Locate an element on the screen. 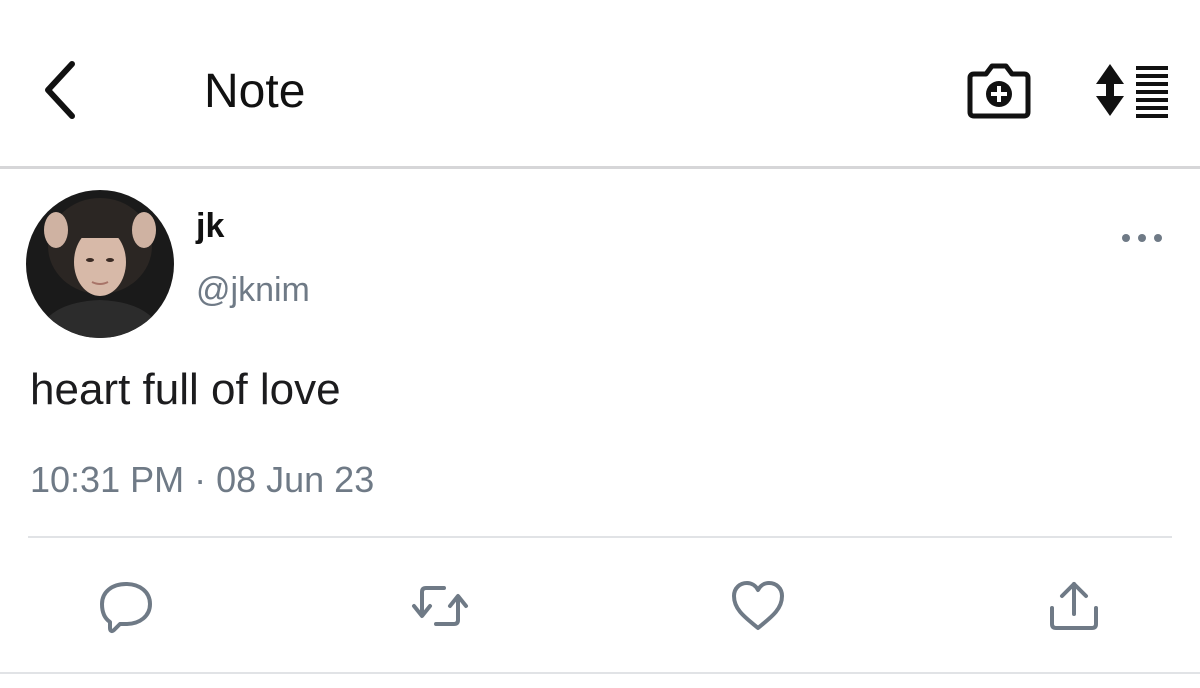  share-icon is located at coordinates (1074, 606).